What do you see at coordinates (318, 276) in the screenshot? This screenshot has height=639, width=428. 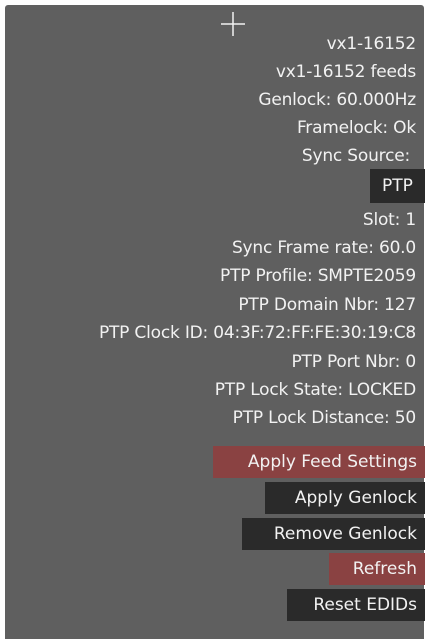 I see `ptp-profile: PTP Profile: SMPTE2059` at bounding box center [318, 276].